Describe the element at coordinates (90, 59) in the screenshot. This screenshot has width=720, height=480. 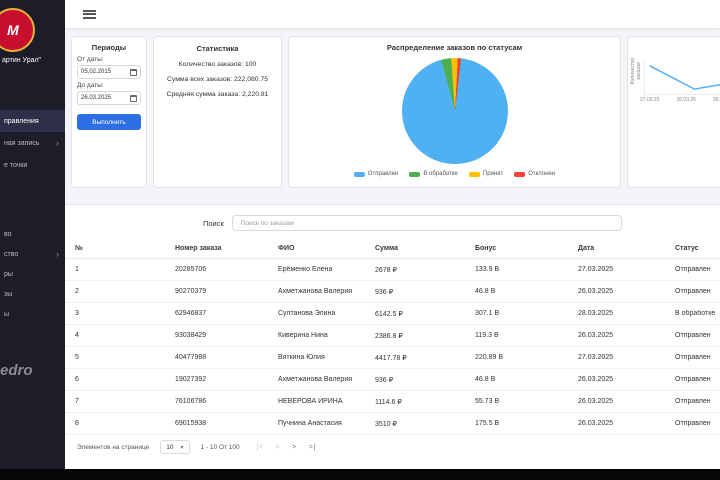
I see `from-date-label: От даты:` at that location.